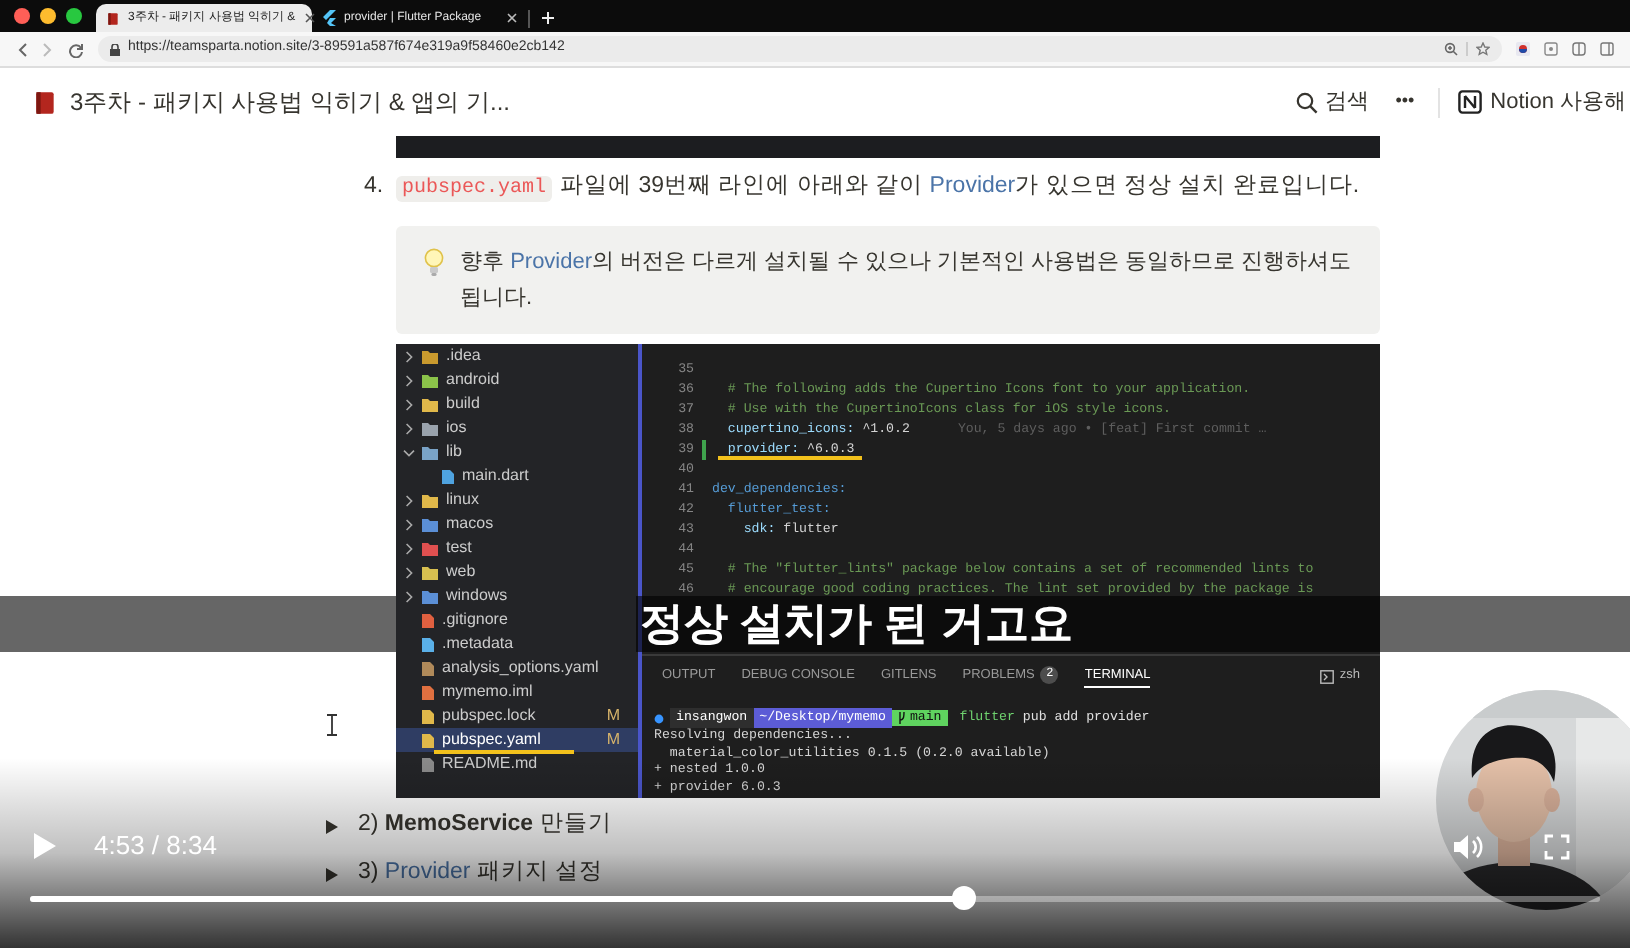  Describe the element at coordinates (1542, 102) in the screenshot. I see `notion-button: Notion 사용해` at that location.